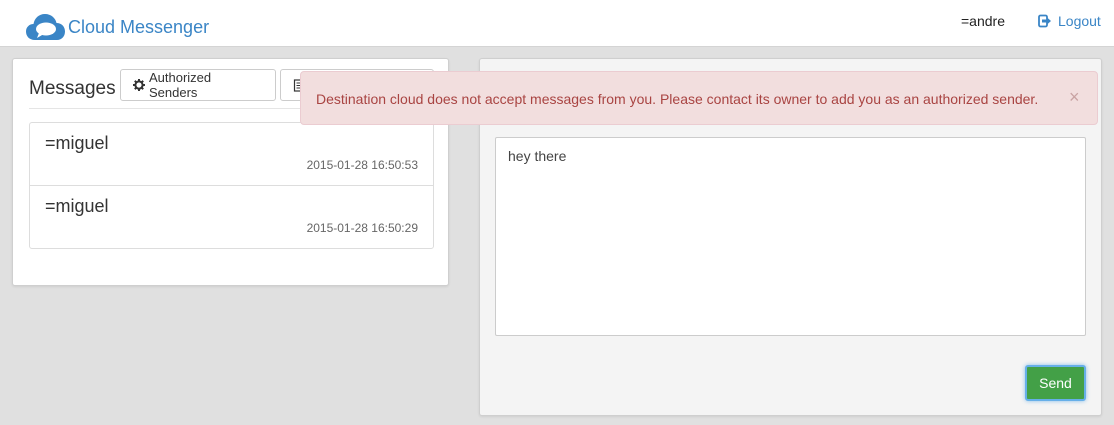  What do you see at coordinates (139, 26) in the screenshot?
I see `brand-title: Cloud Messenger` at bounding box center [139, 26].